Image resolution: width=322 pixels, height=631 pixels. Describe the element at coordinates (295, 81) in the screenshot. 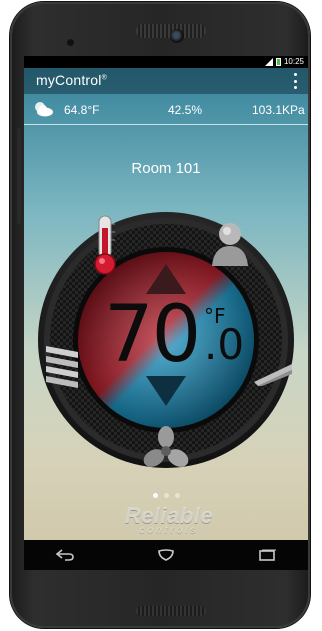

I see `overflow-menu-icon` at that location.